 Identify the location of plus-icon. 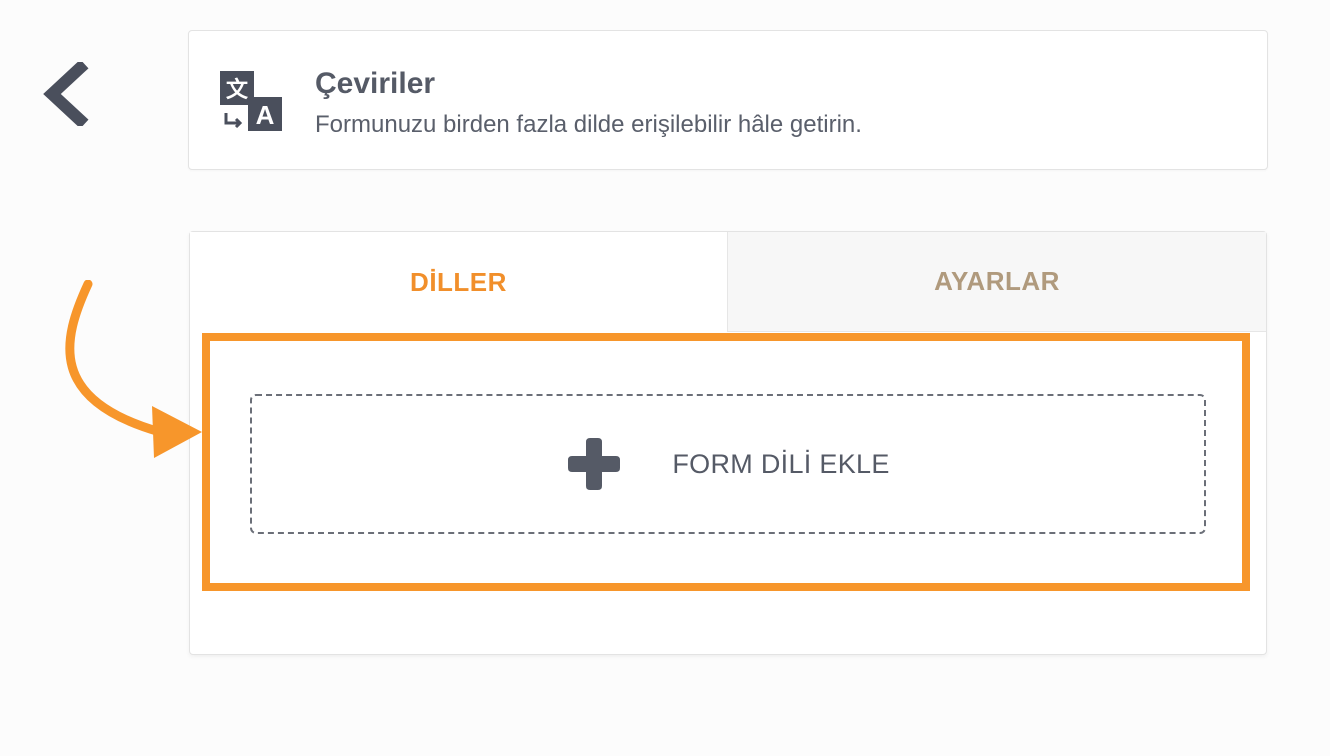
(594, 464).